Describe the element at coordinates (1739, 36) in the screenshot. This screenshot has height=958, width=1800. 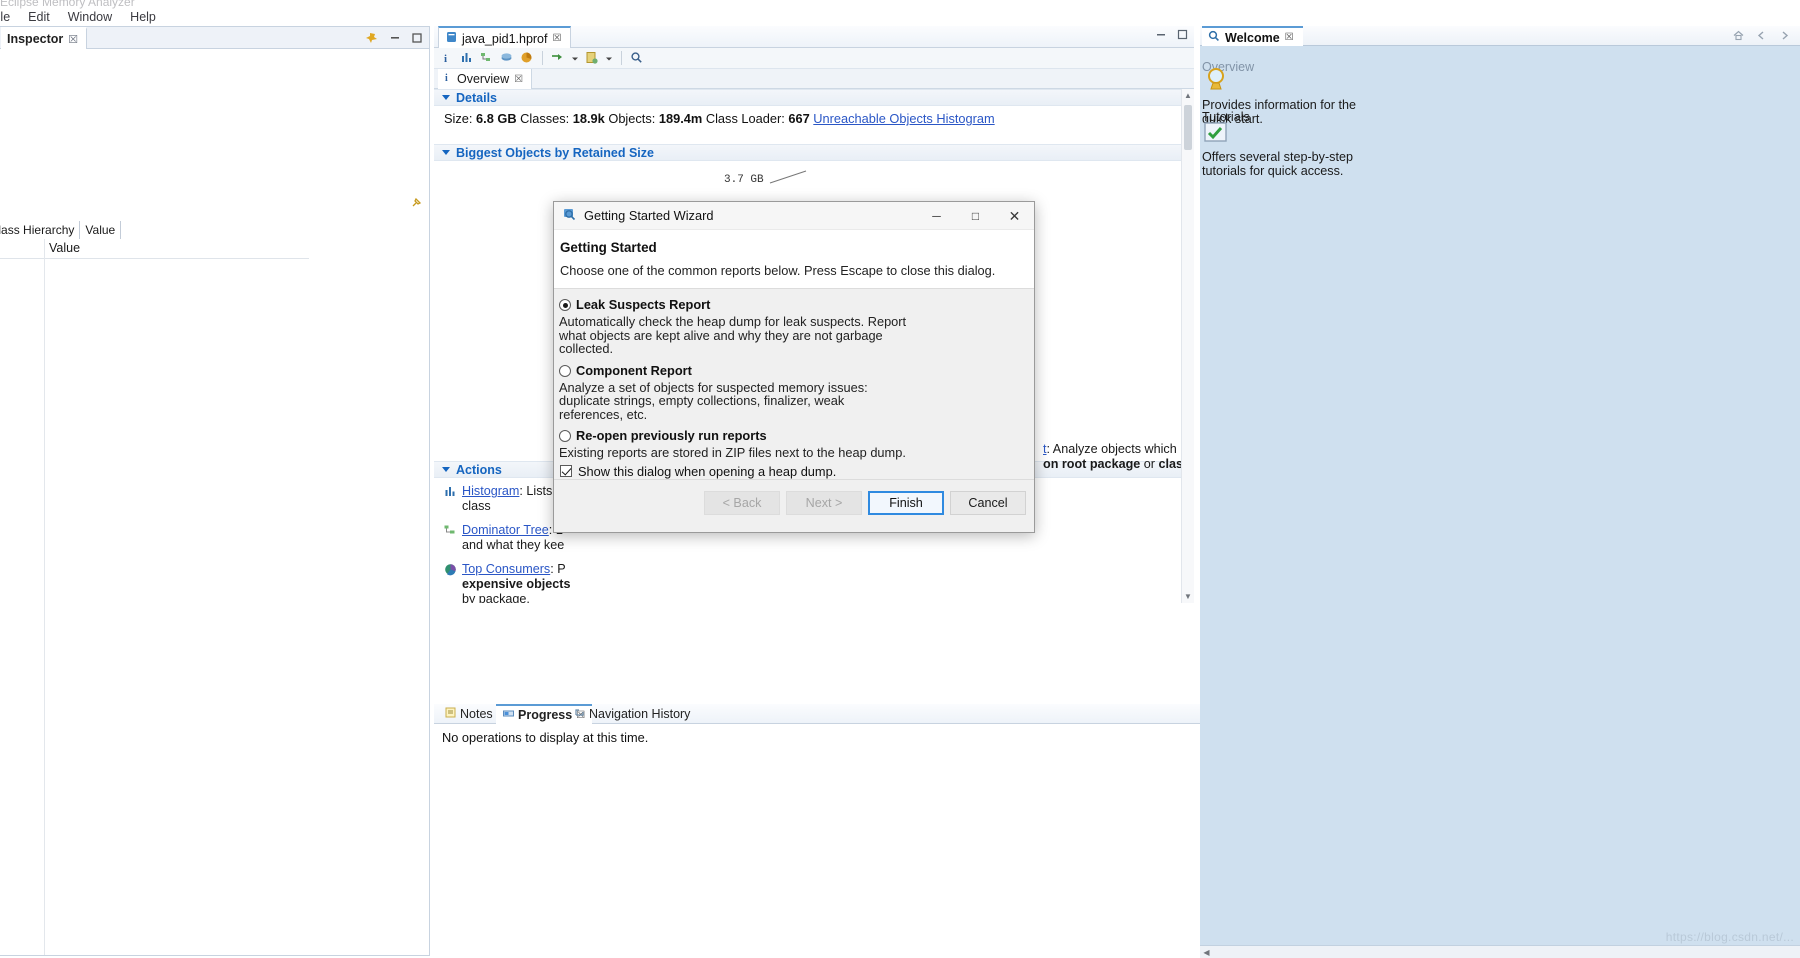
I see `home-icon` at that location.